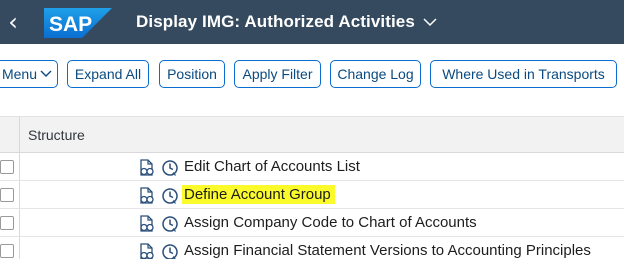 The image size is (624, 259). Describe the element at coordinates (312, 134) in the screenshot. I see `table-header: Structure` at that location.